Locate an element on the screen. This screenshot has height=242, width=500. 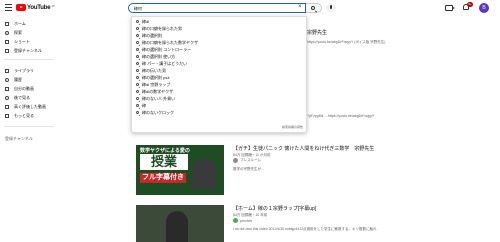
suggestion-item: 稼dlの数学ヤクザ is located at coordinates (220, 91).